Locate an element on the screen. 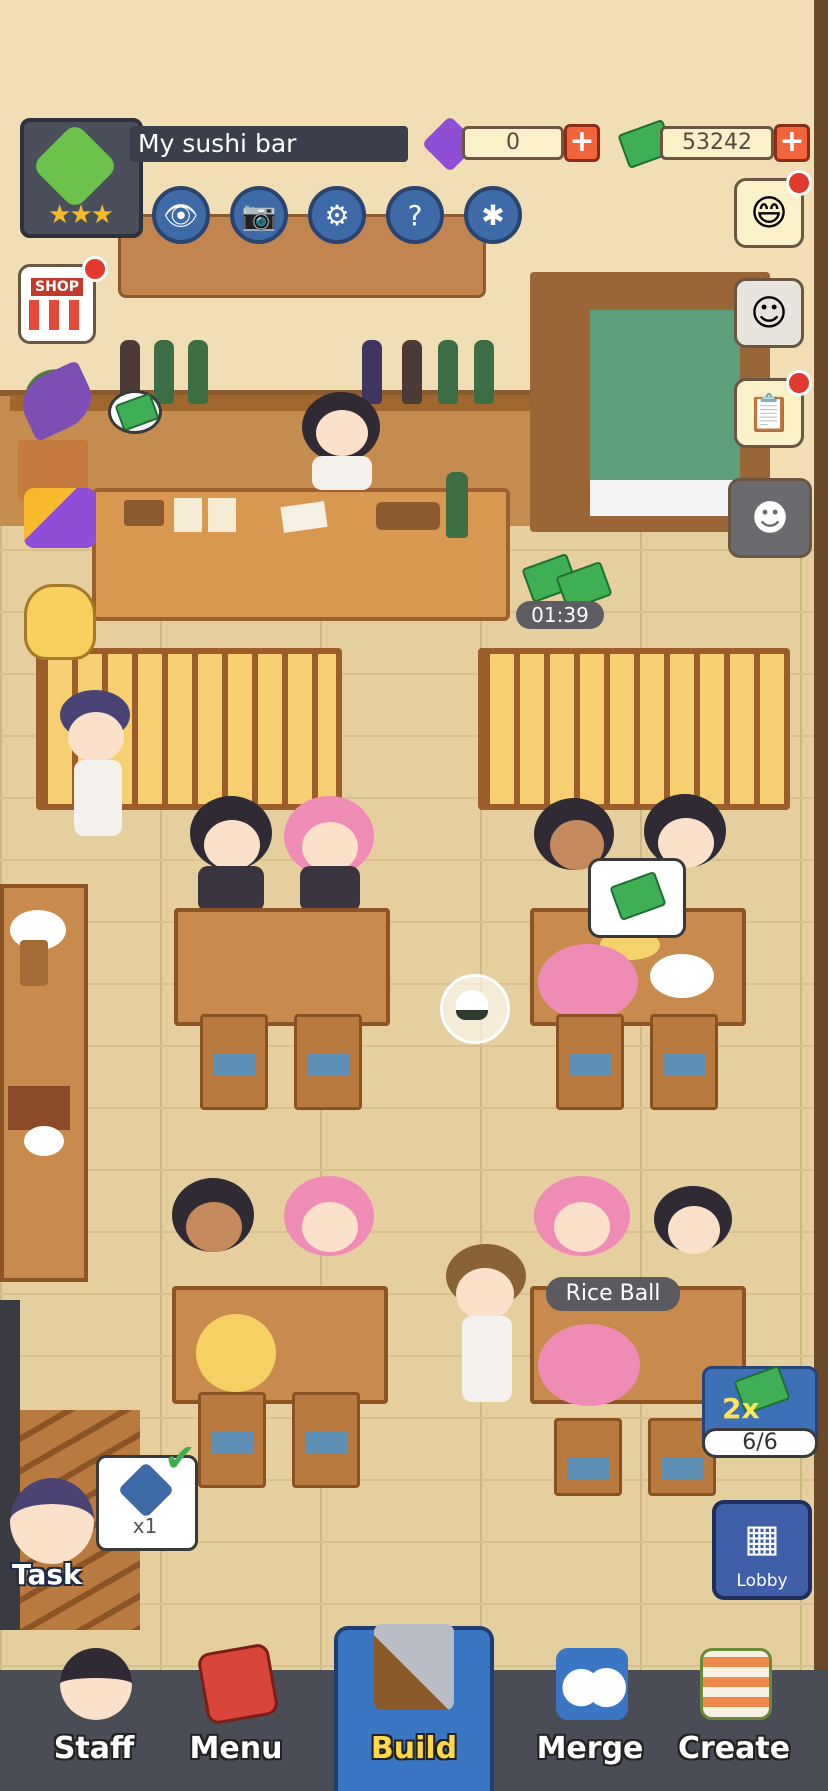  rating-stars: ★★★ is located at coordinates (81, 215).